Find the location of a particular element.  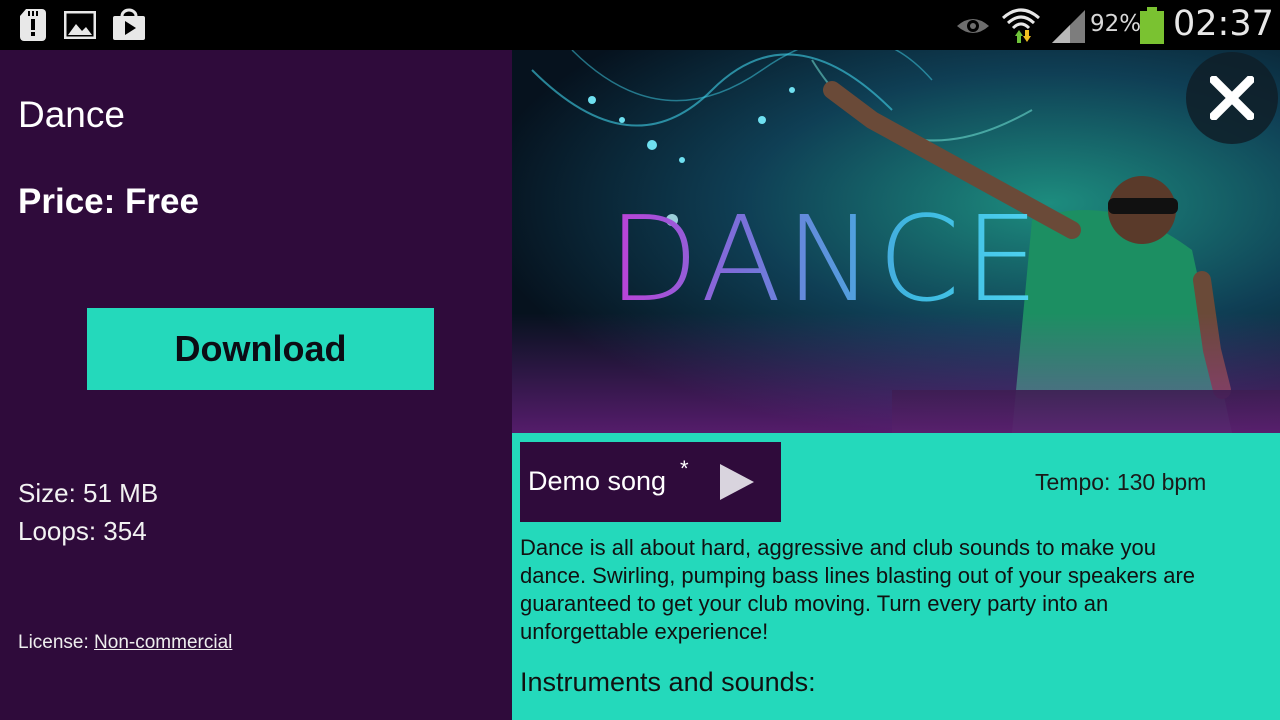

license-link: Non-commercial is located at coordinates (163, 642).